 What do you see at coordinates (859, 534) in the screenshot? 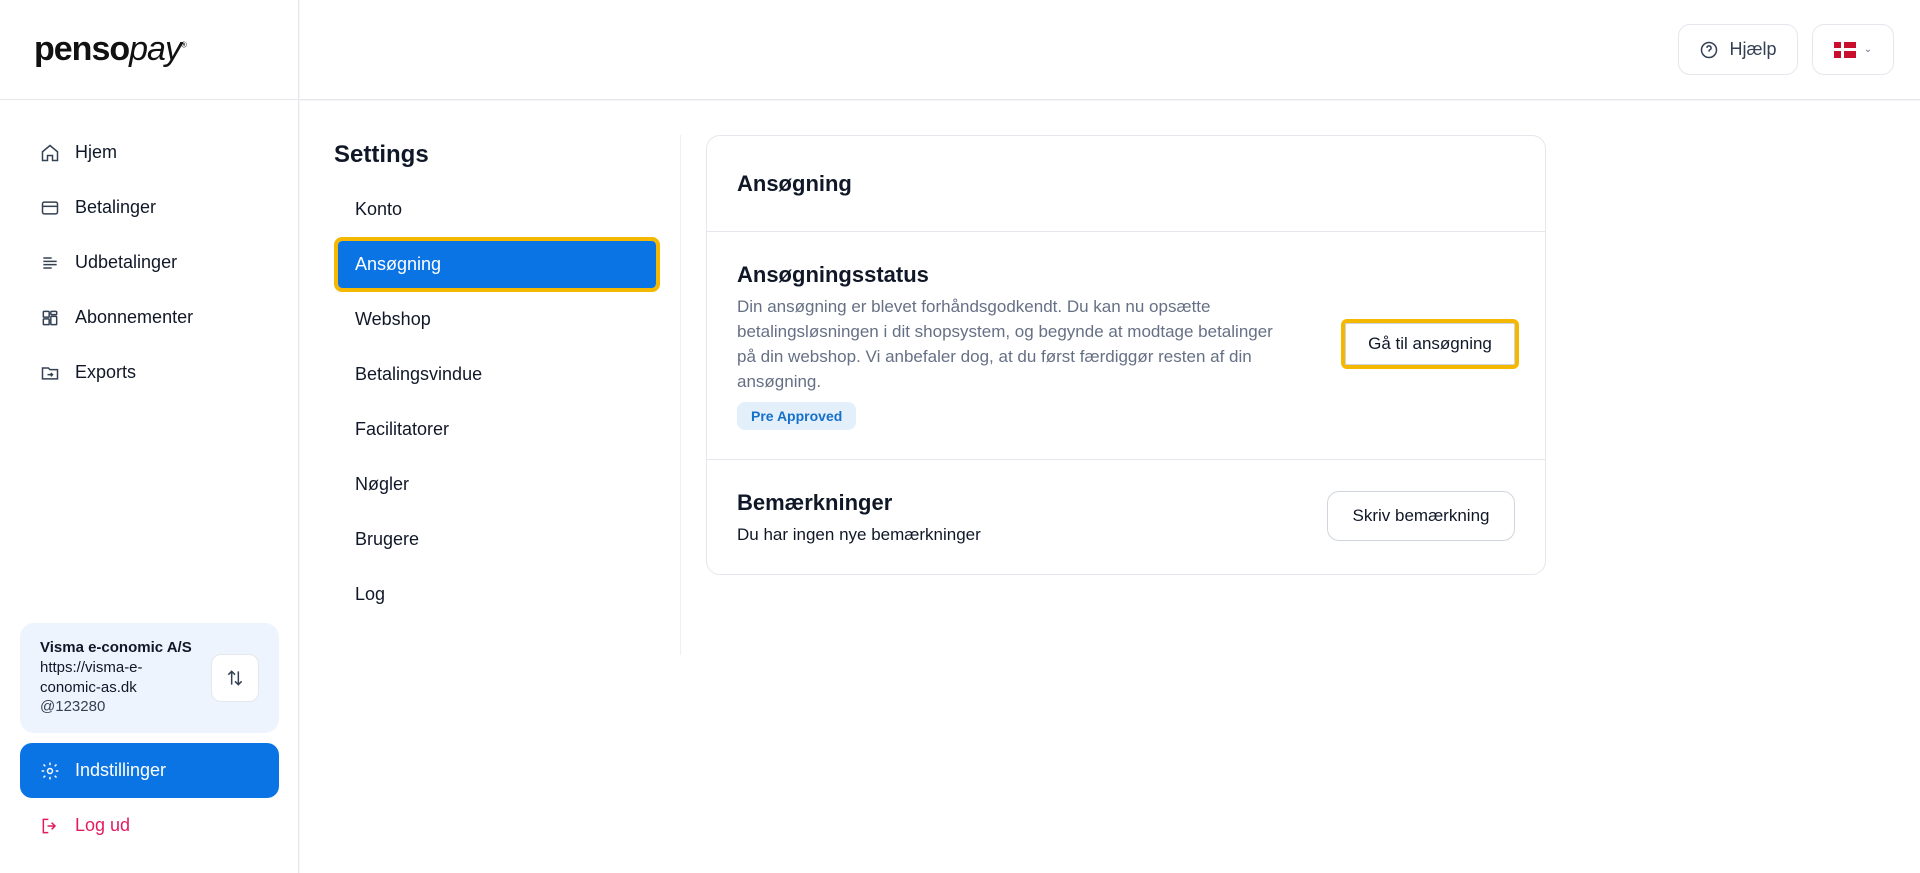
I see `remarks-description: Du har ingen nye bemærkninger` at bounding box center [859, 534].